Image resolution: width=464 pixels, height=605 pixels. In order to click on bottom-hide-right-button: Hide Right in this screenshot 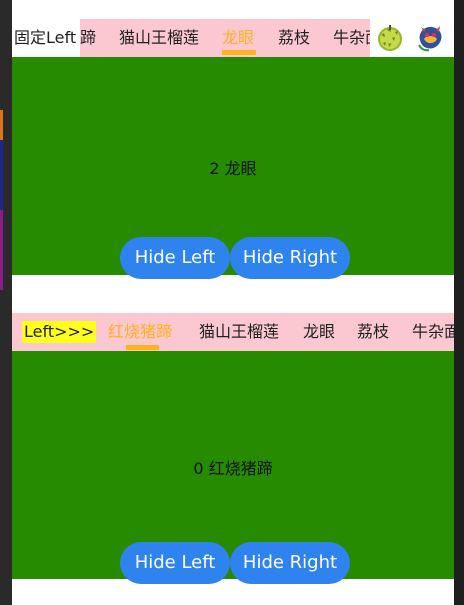, I will do `click(290, 563)`.